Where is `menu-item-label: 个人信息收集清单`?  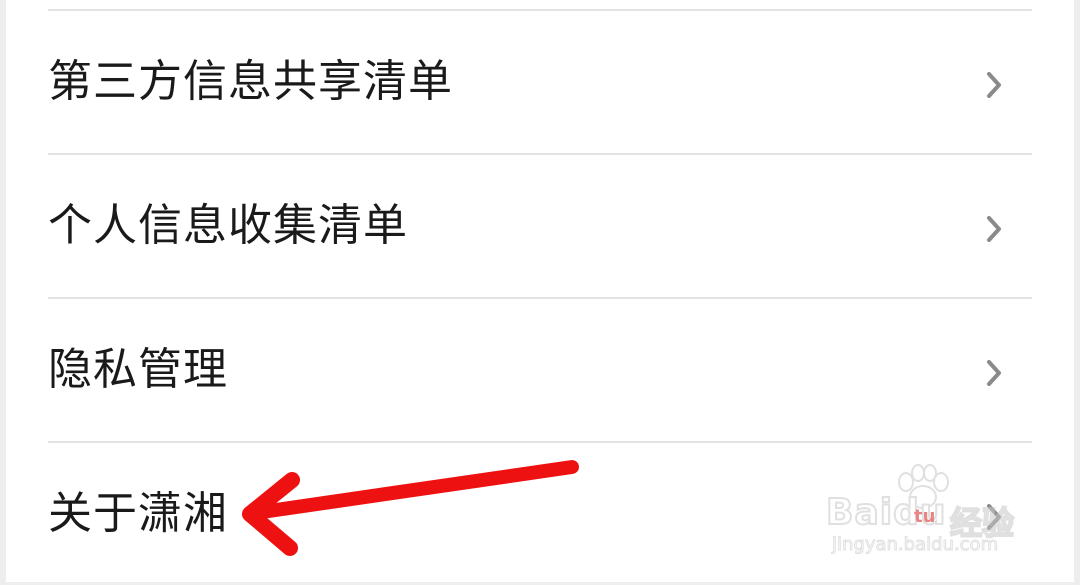 menu-item-label: 个人信息收集清单 is located at coordinates (228, 225).